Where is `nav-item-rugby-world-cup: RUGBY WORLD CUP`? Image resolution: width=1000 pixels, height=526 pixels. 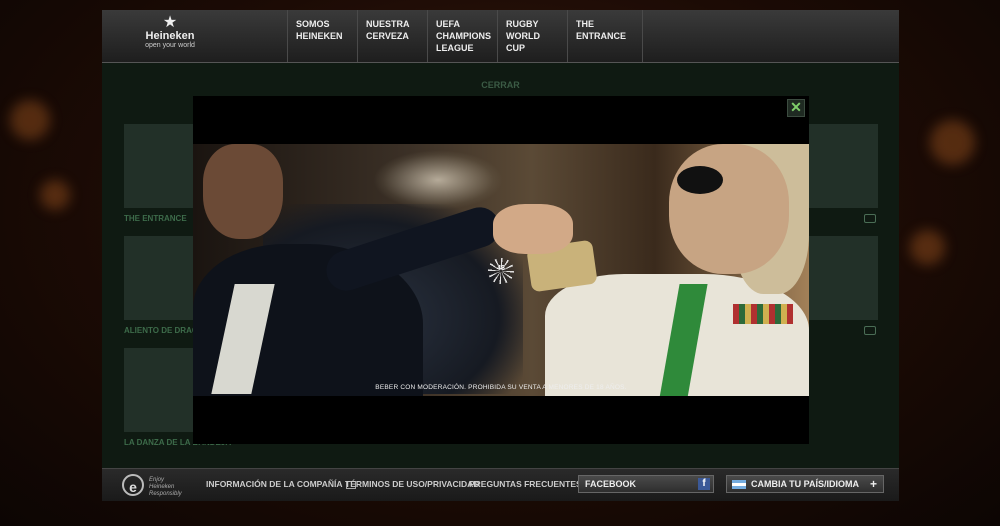
nav-item-rugby-world-cup: RUGBY WORLD CUP is located at coordinates (532, 36).